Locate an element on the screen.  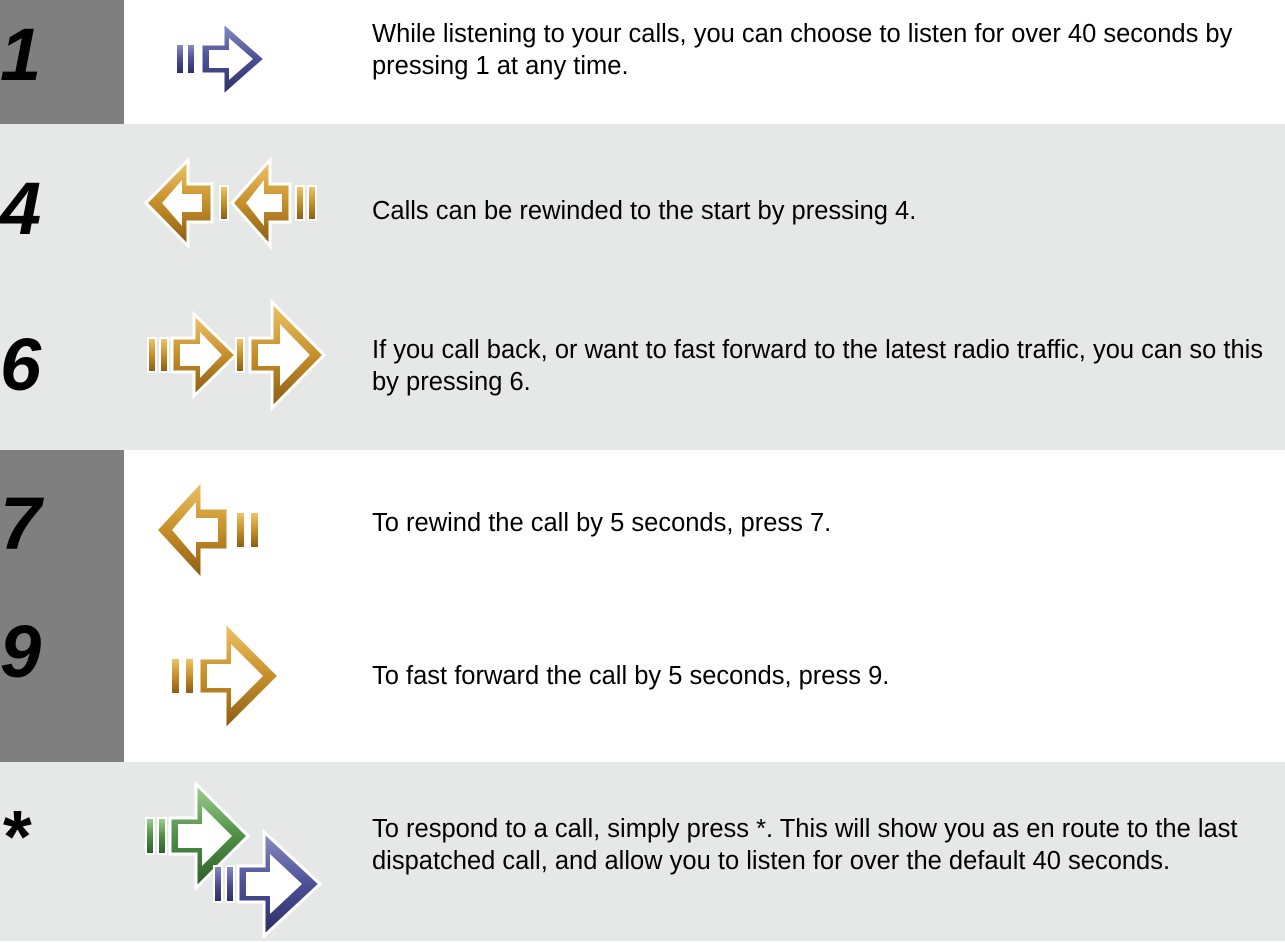
forward-5-seconds-icon is located at coordinates (222, 679).